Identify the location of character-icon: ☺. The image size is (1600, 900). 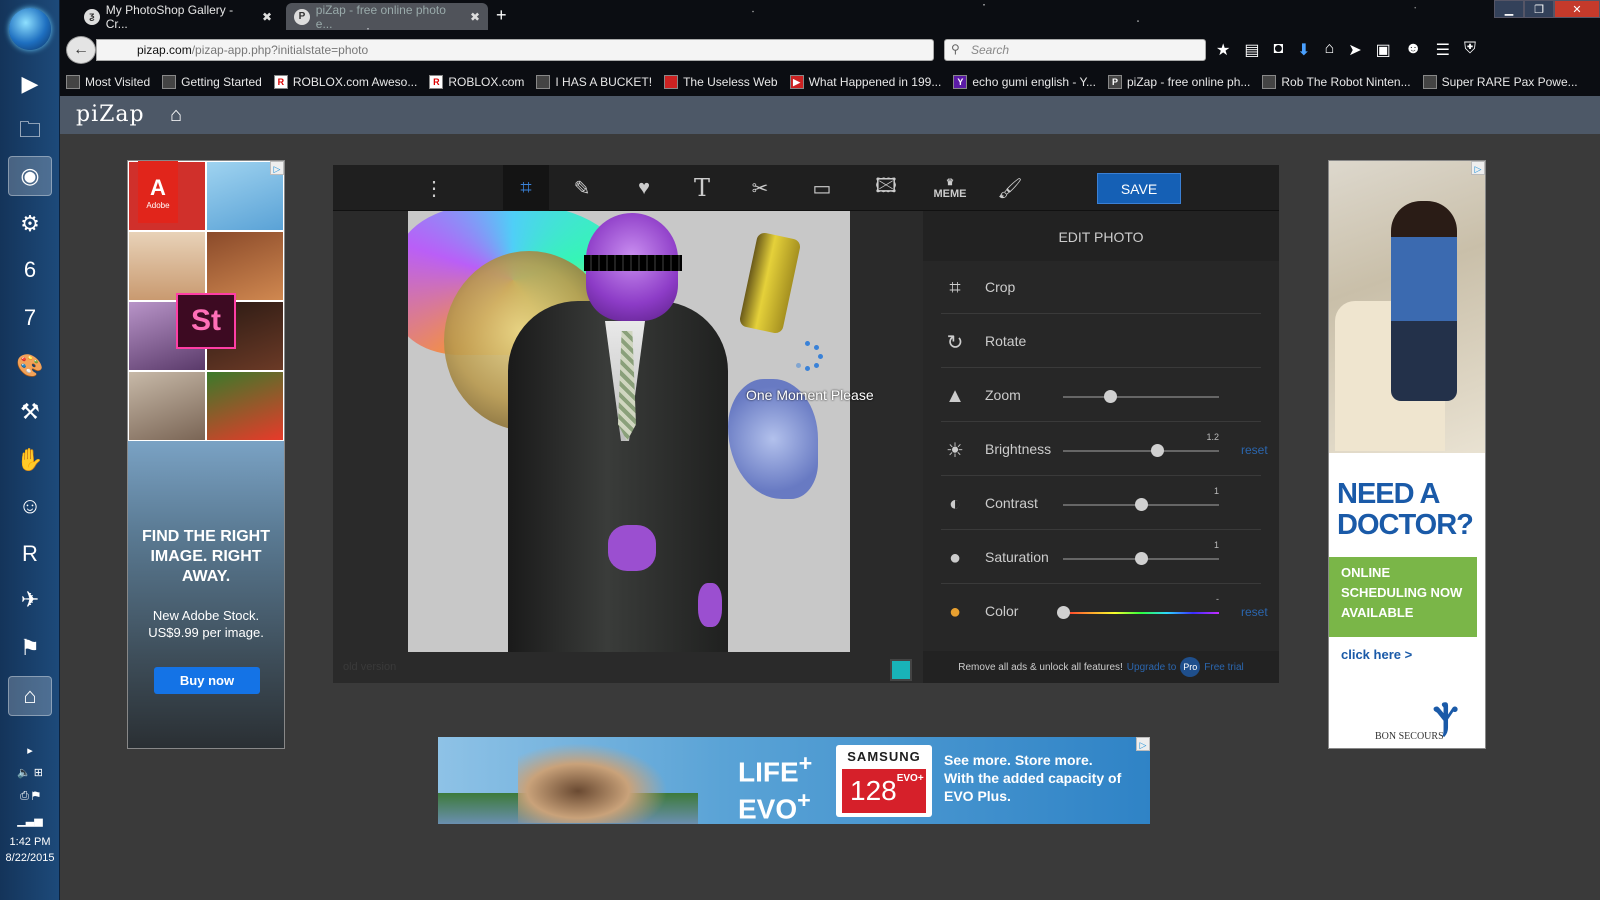
(30, 506).